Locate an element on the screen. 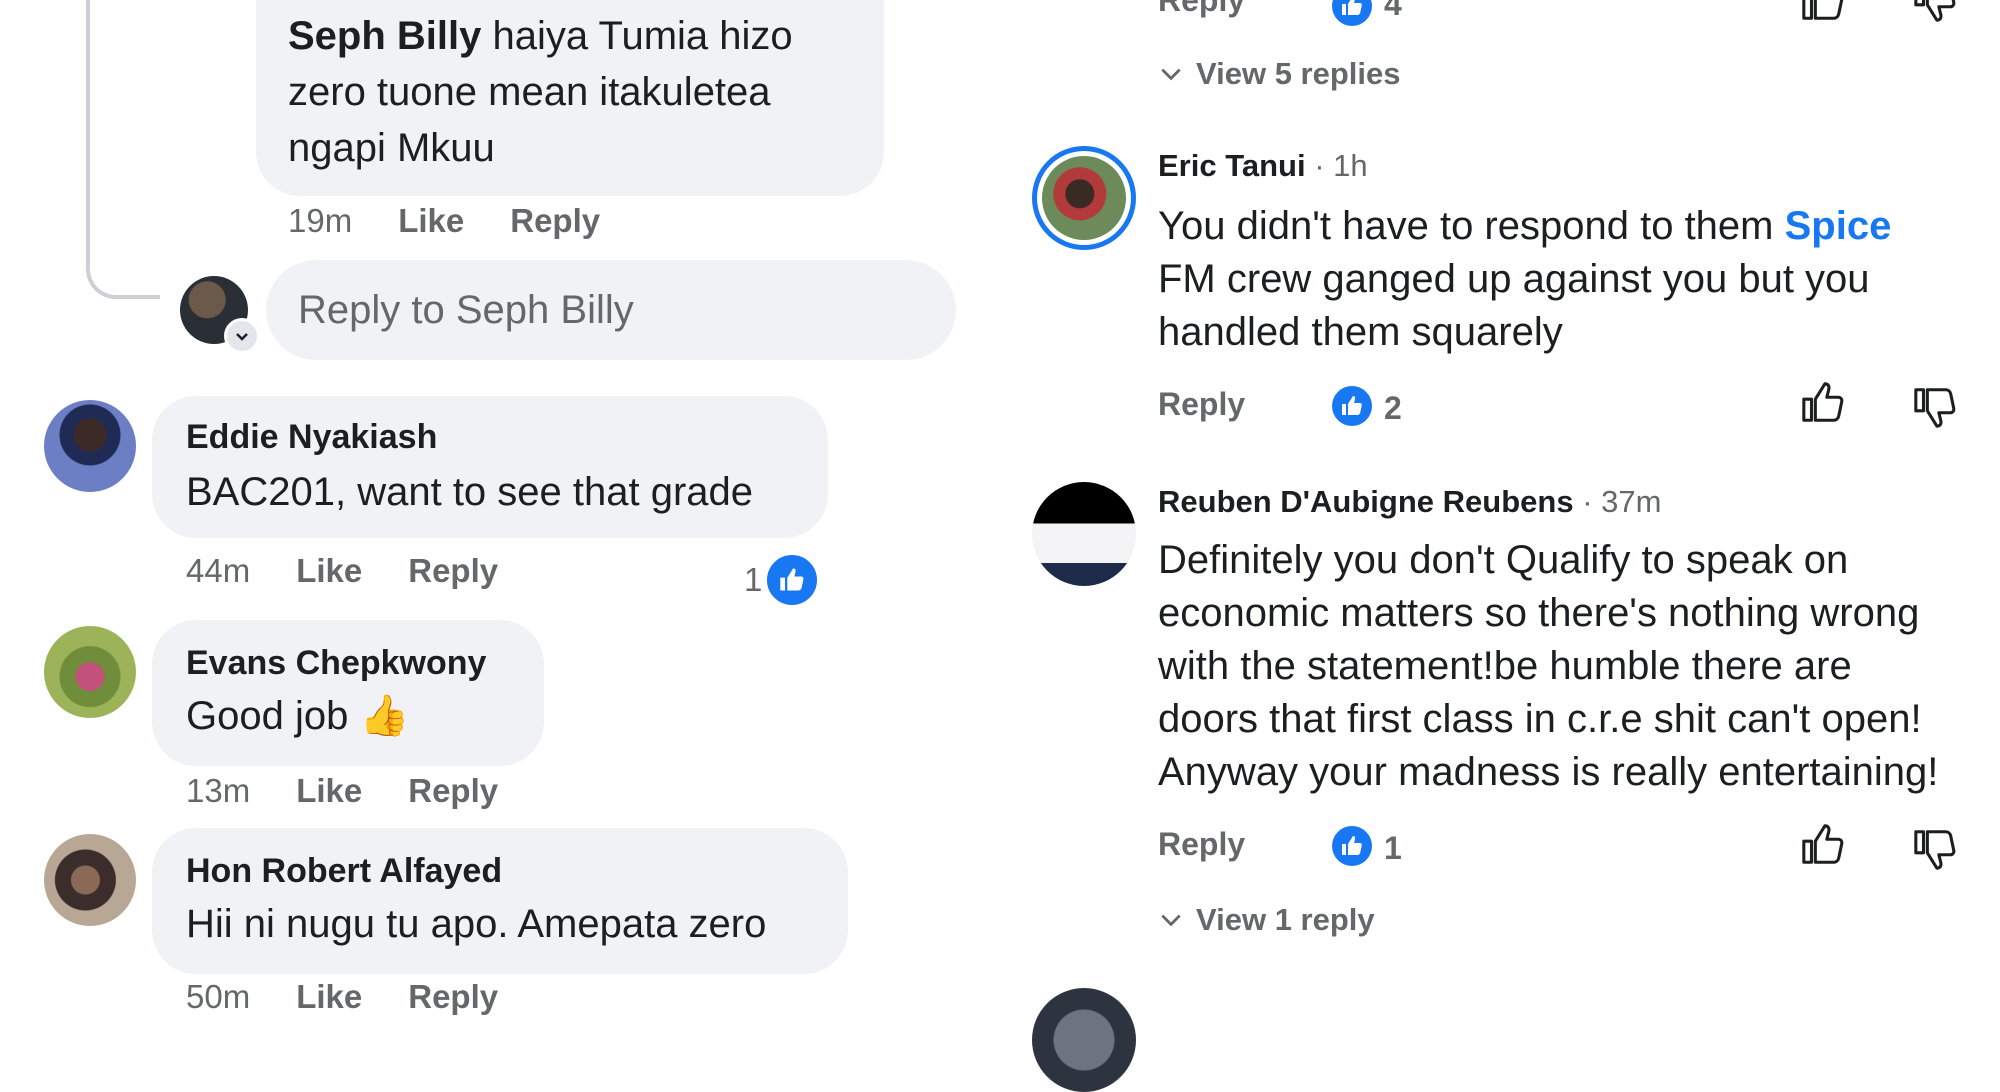 The image size is (2000, 1092). like-reaction-icon is located at coordinates (792, 580).